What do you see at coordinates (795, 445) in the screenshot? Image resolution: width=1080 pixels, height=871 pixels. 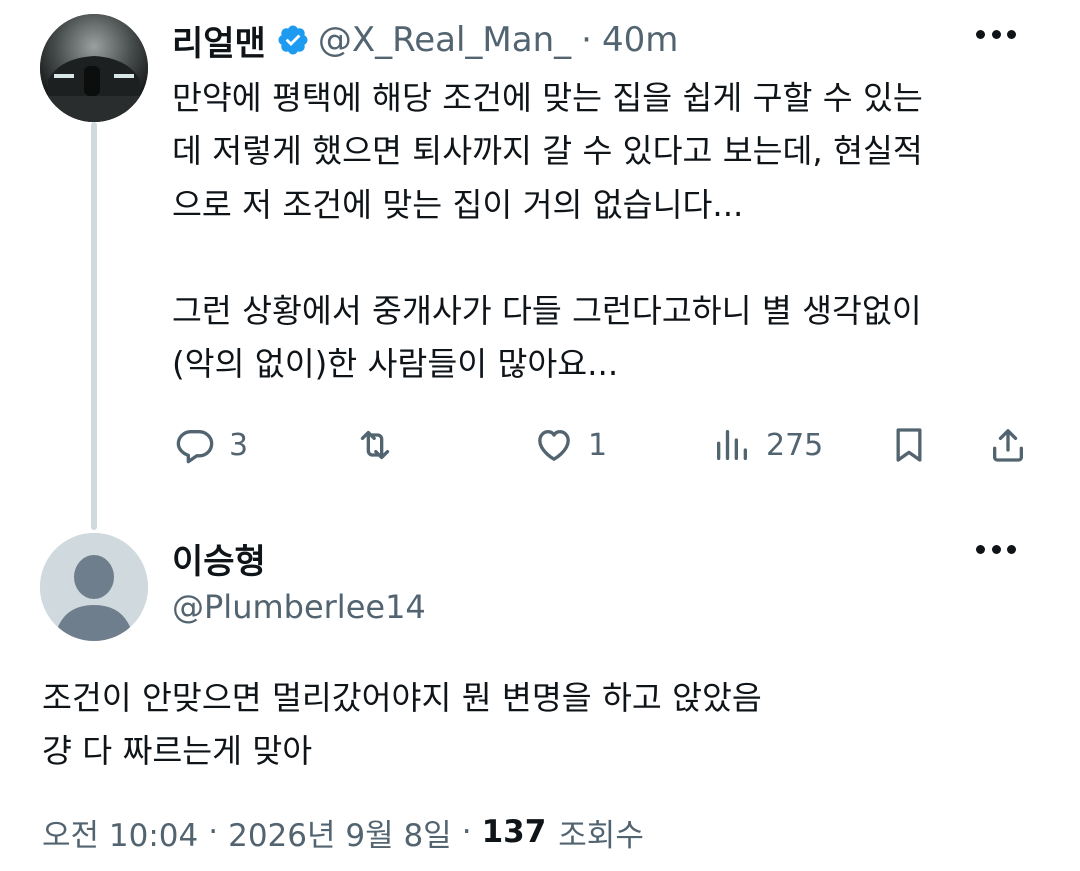 I see `view-count: 275` at bounding box center [795, 445].